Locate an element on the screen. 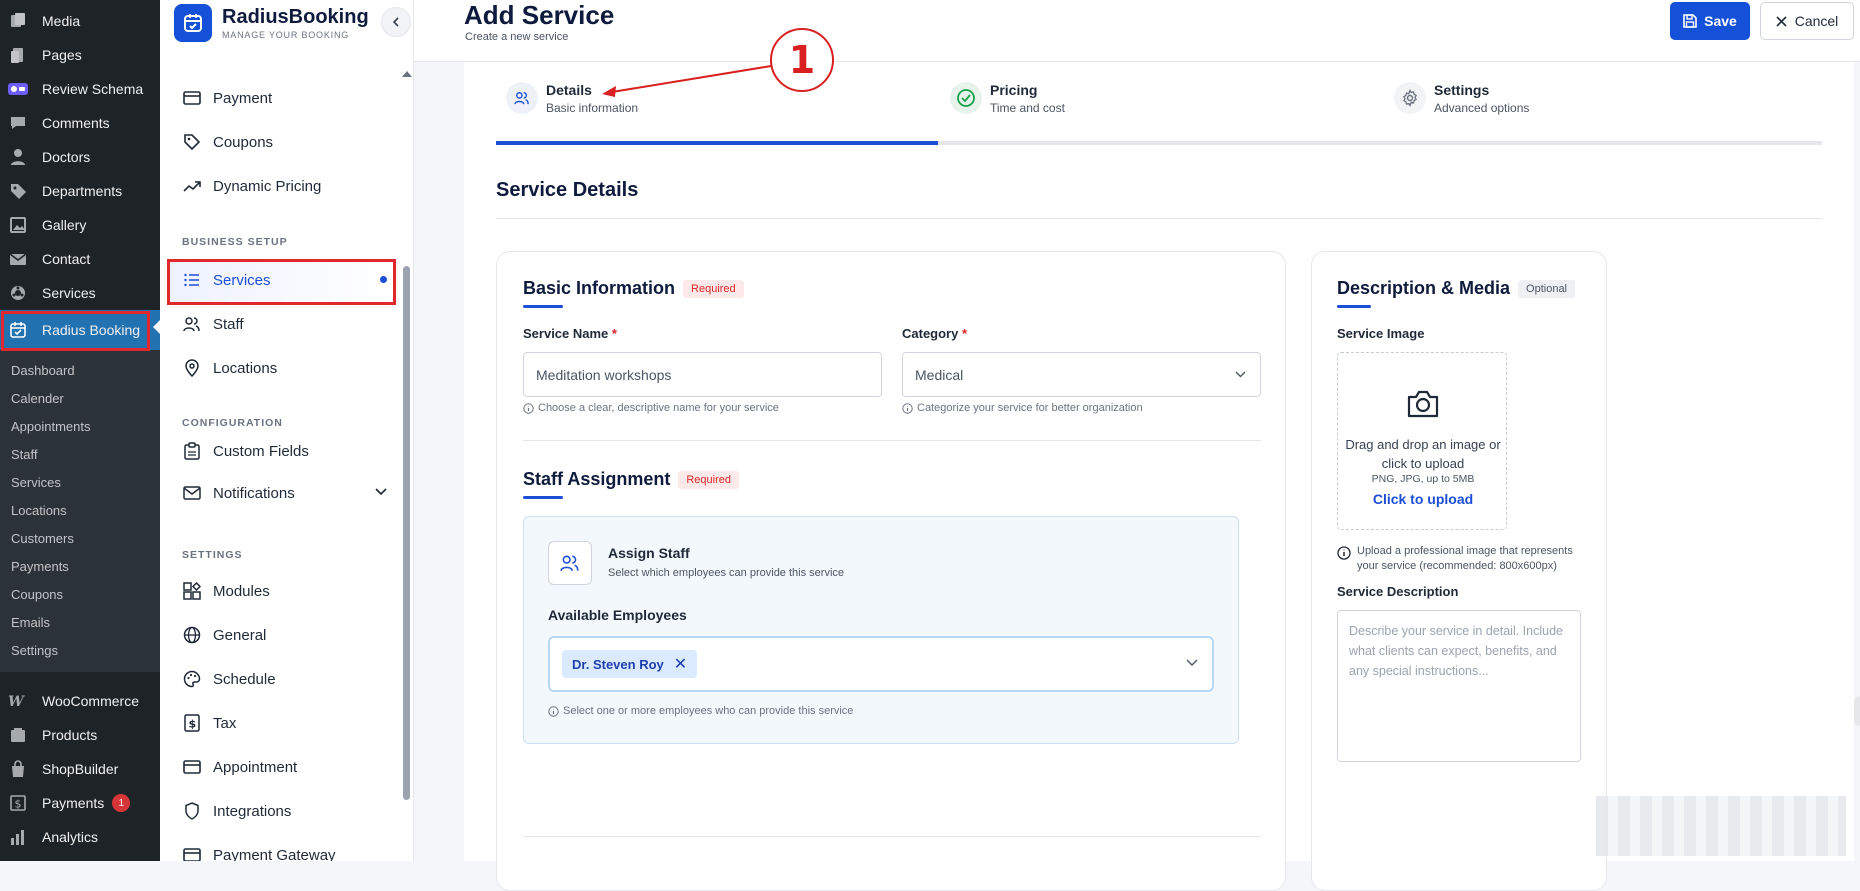  step-pricing: Pricing Time and cost is located at coordinates (1007, 98).